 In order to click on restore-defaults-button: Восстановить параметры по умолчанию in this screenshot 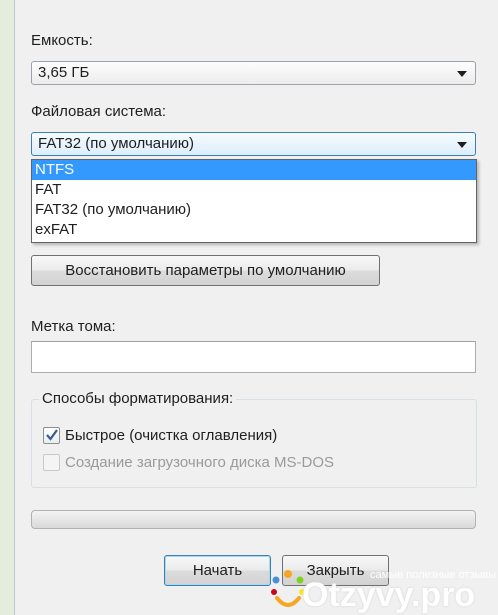, I will do `click(205, 270)`.